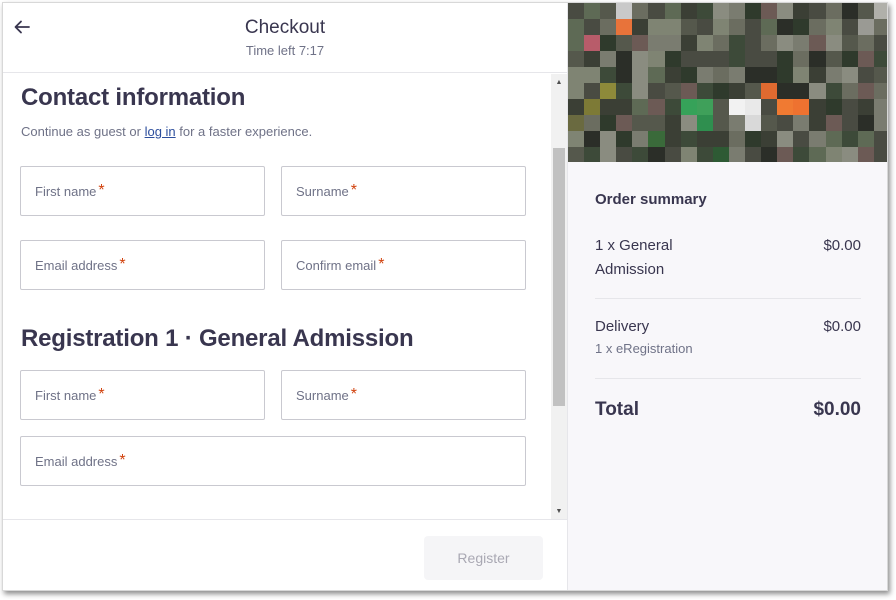 The image size is (896, 600). Describe the element at coordinates (644, 348) in the screenshot. I see `summary-item-subtext: 1 x eRegistration` at that location.